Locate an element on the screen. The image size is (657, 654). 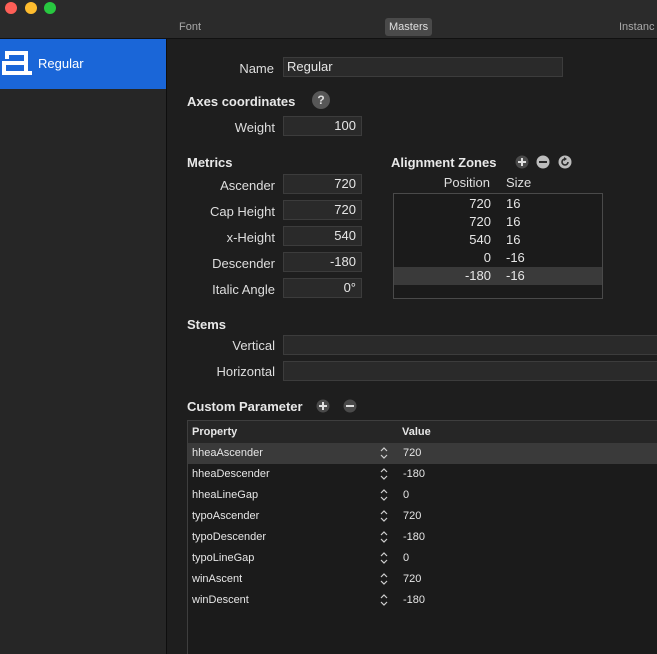
table-row: typoAscender 720 is located at coordinates (422, 516).